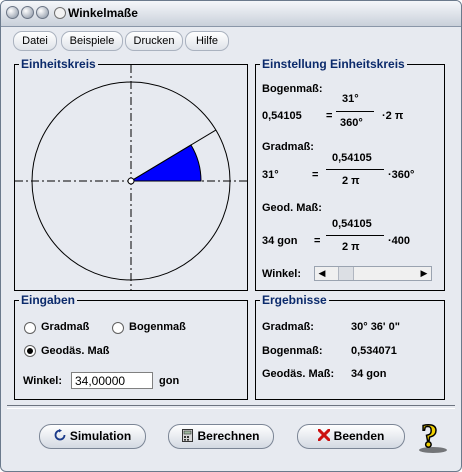 This screenshot has width=462, height=472. Describe the element at coordinates (333, 64) in the screenshot. I see `einstellung-title: Einstellung Einheitskreis` at that location.